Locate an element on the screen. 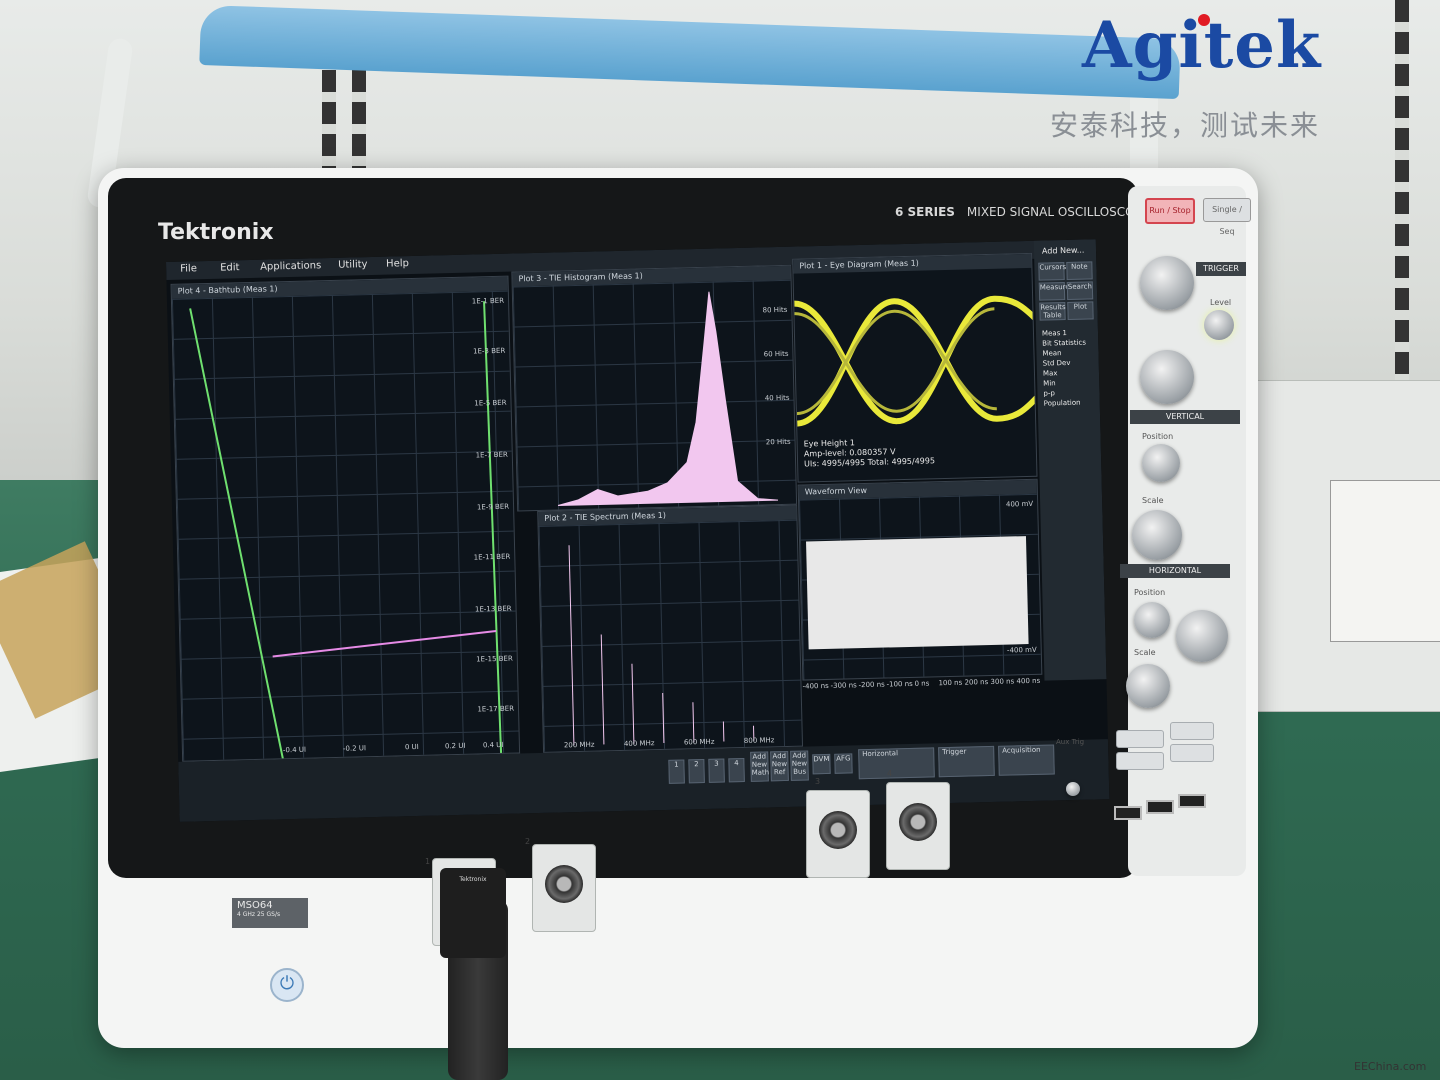  channel-1-button: 1 is located at coordinates (676, 771).